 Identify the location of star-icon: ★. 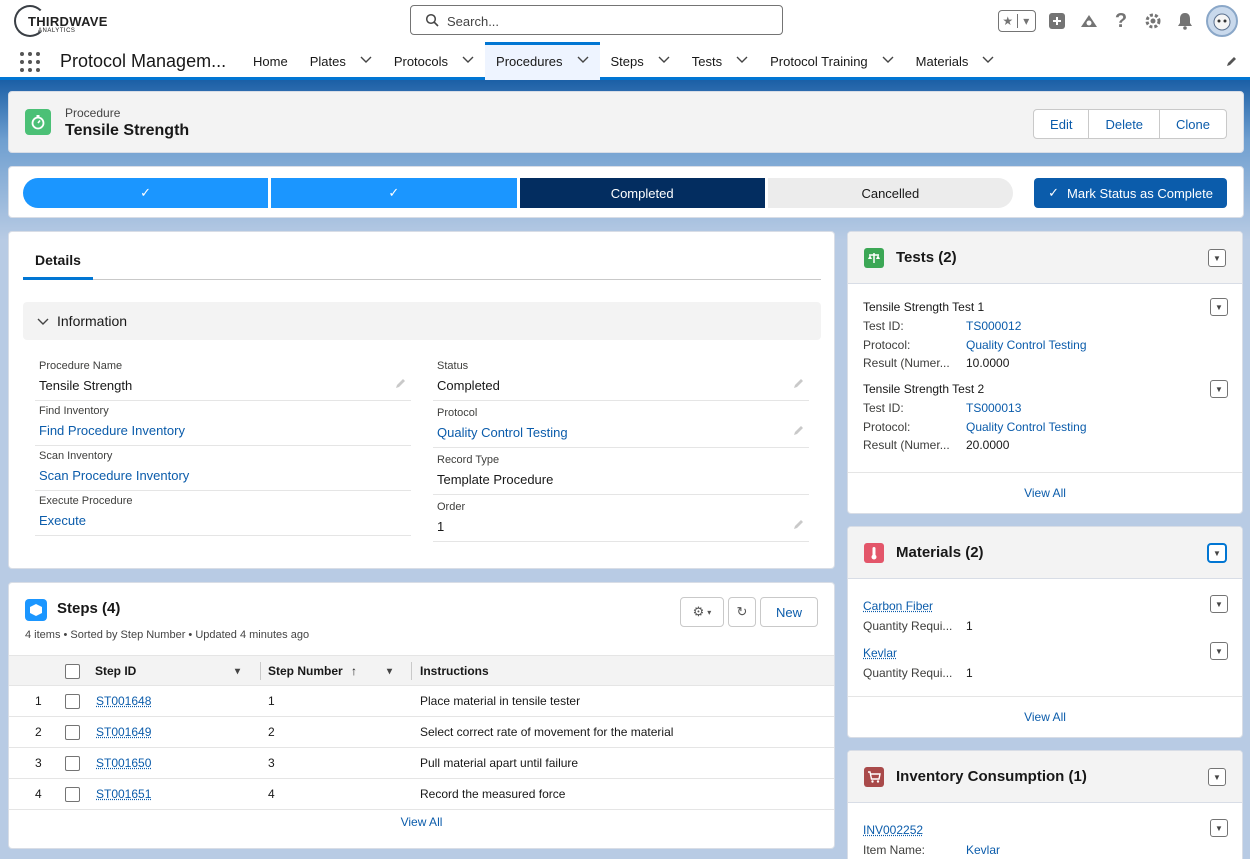
(1008, 21).